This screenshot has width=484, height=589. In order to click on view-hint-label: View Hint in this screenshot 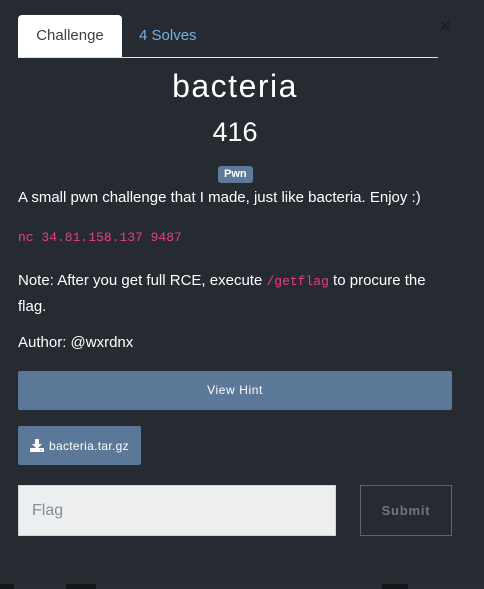, I will do `click(235, 390)`.